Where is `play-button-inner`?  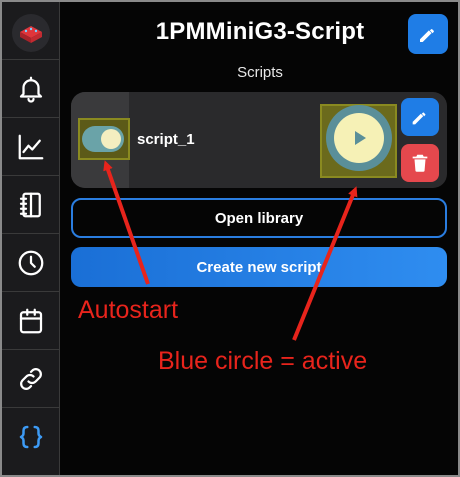
play-button-inner is located at coordinates (359, 138).